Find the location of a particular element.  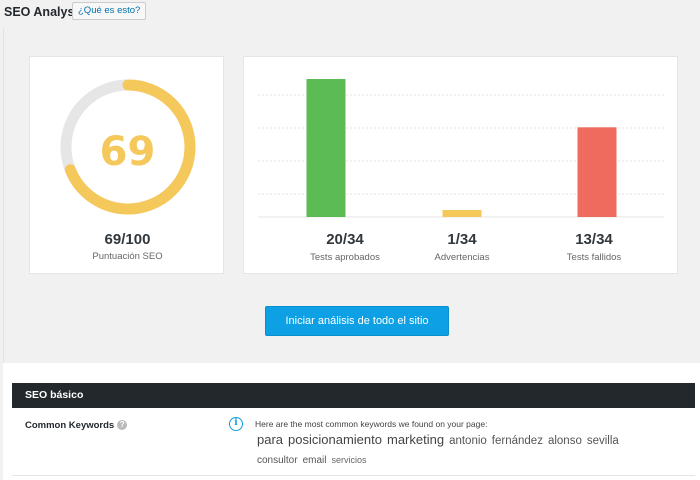

bar-tests-failed is located at coordinates (597, 172).